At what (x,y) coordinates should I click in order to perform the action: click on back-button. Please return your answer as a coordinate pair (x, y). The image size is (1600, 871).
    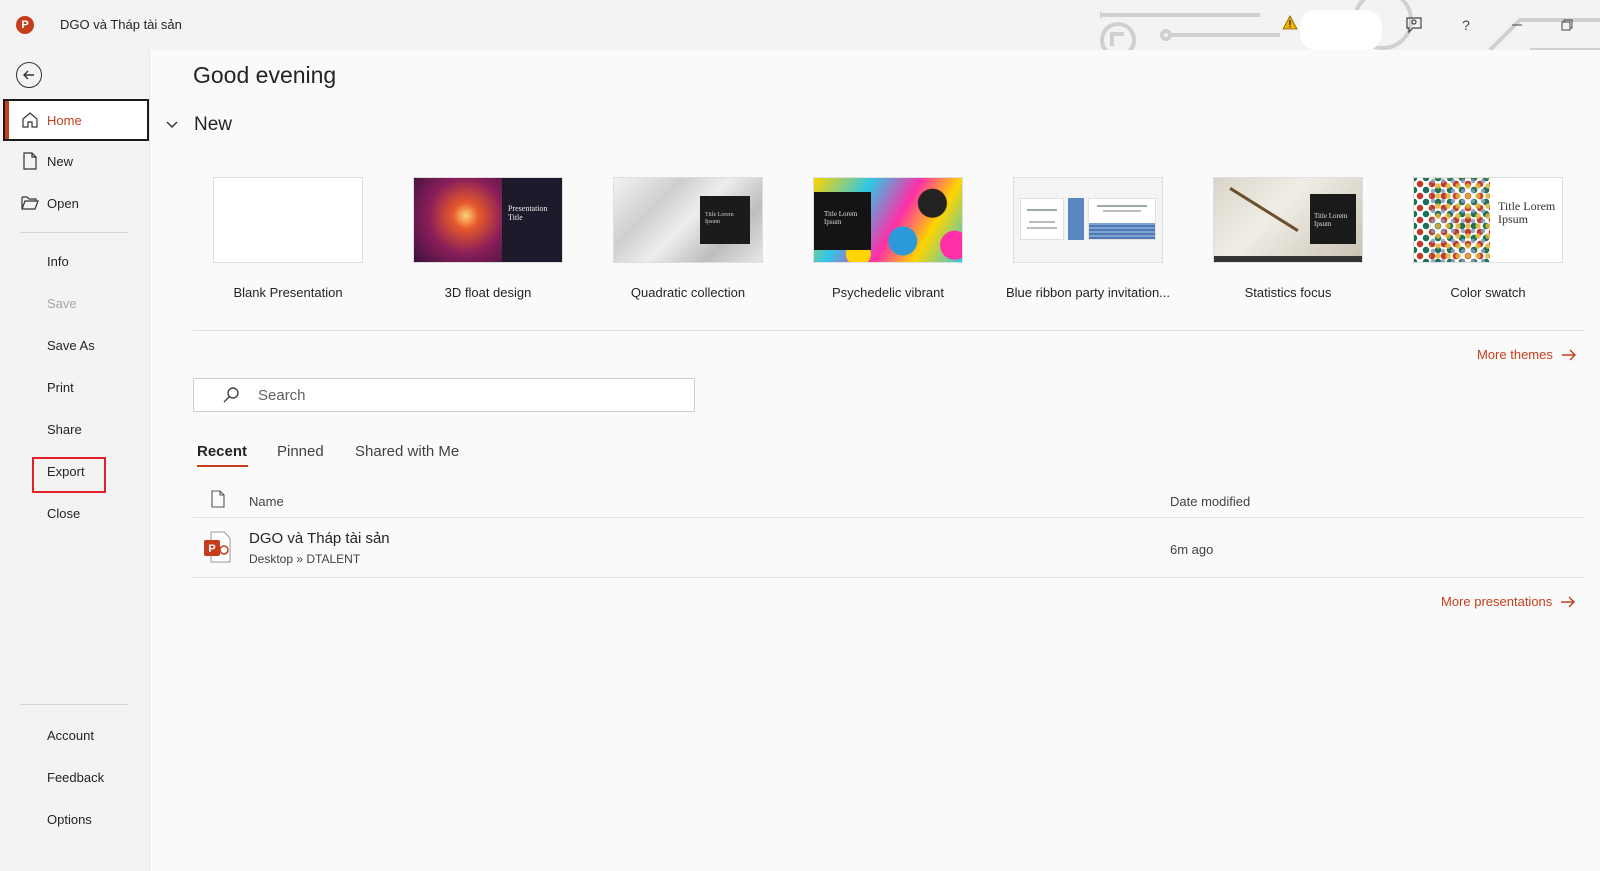
    Looking at the image, I should click on (29, 75).